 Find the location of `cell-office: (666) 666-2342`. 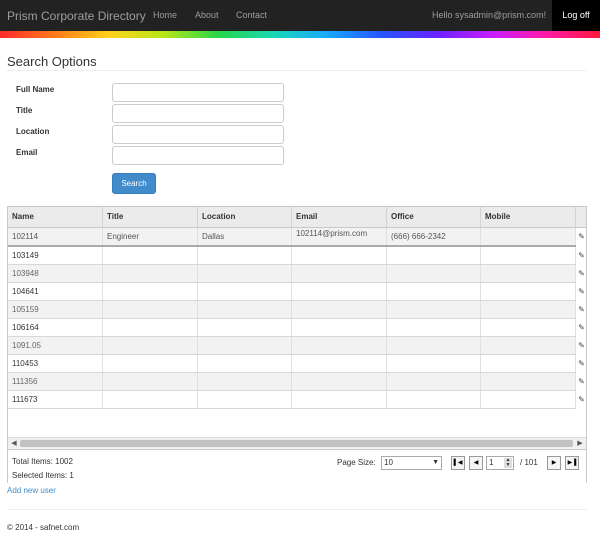

cell-office: (666) 666-2342 is located at coordinates (434, 236).